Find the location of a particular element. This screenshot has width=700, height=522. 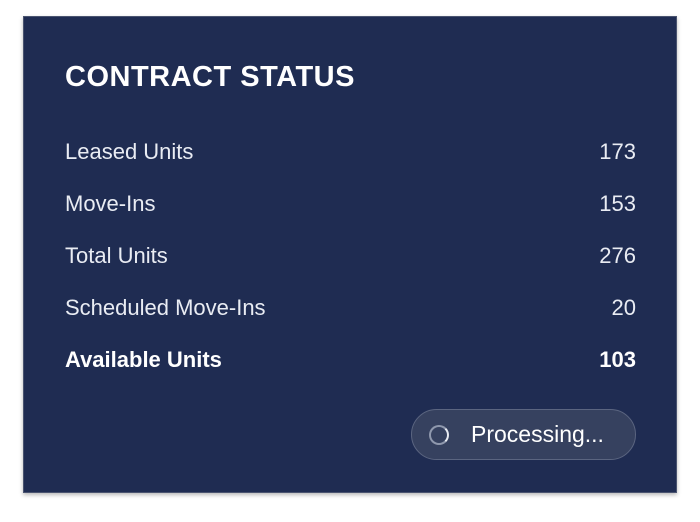

stat-row-available-units: Available Units 103 is located at coordinates (350, 360).